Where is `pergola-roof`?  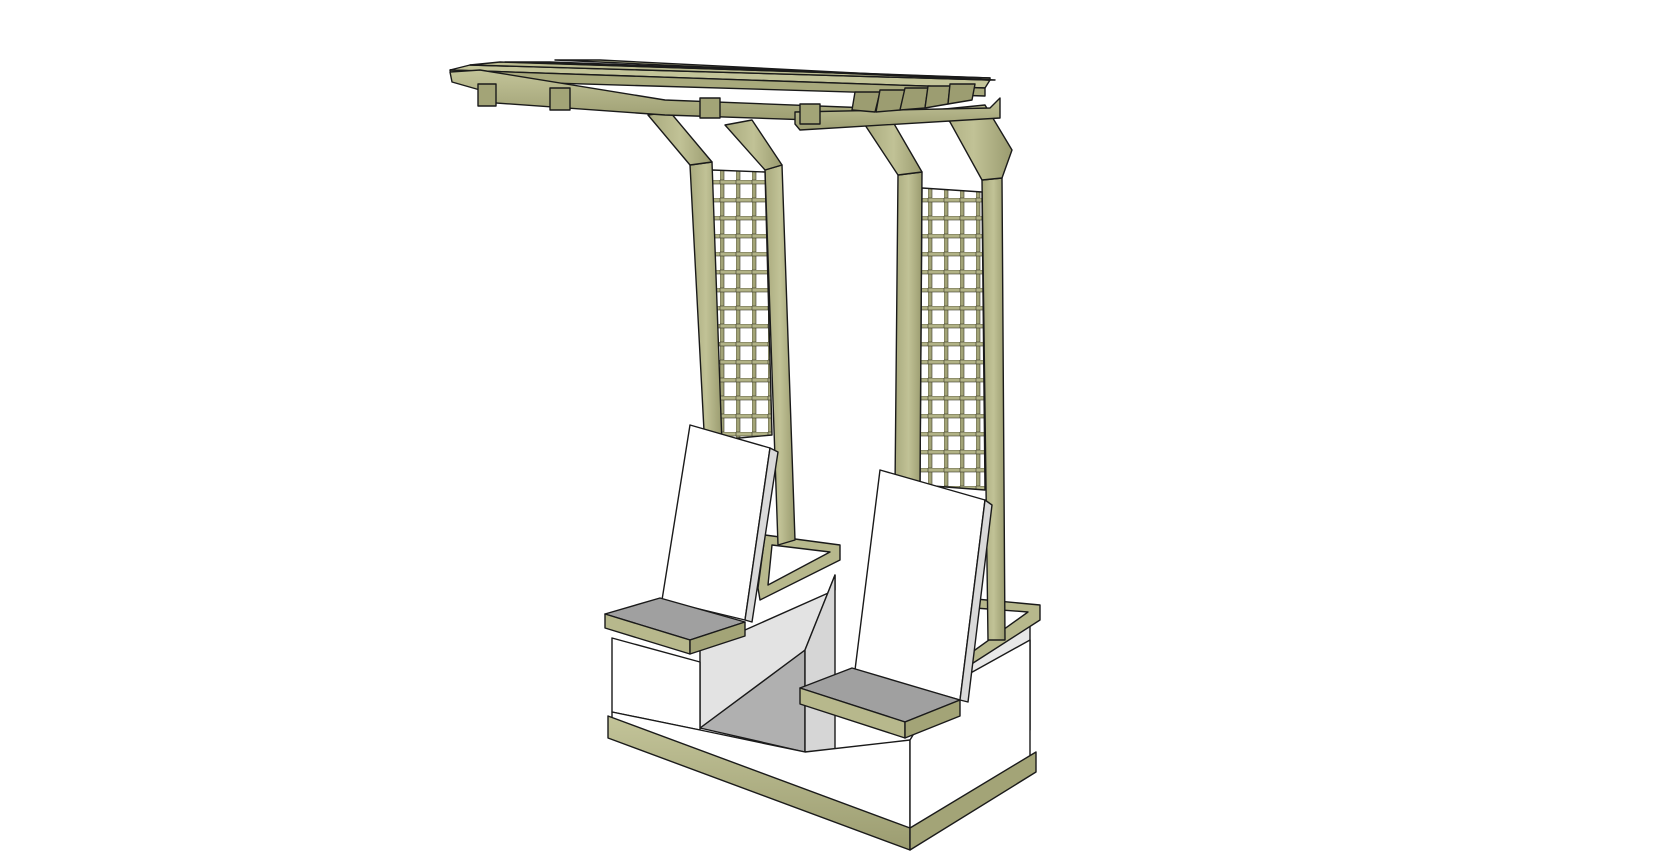
pergola-roof is located at coordinates (725, 95).